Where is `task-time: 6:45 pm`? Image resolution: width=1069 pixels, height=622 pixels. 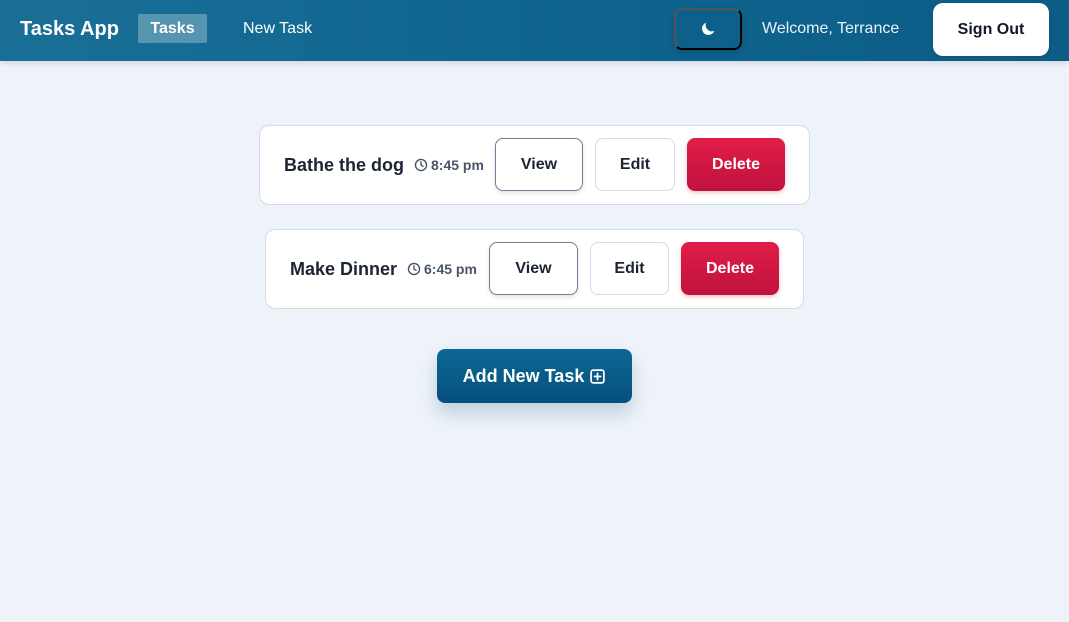
task-time: 6:45 pm is located at coordinates (442, 269).